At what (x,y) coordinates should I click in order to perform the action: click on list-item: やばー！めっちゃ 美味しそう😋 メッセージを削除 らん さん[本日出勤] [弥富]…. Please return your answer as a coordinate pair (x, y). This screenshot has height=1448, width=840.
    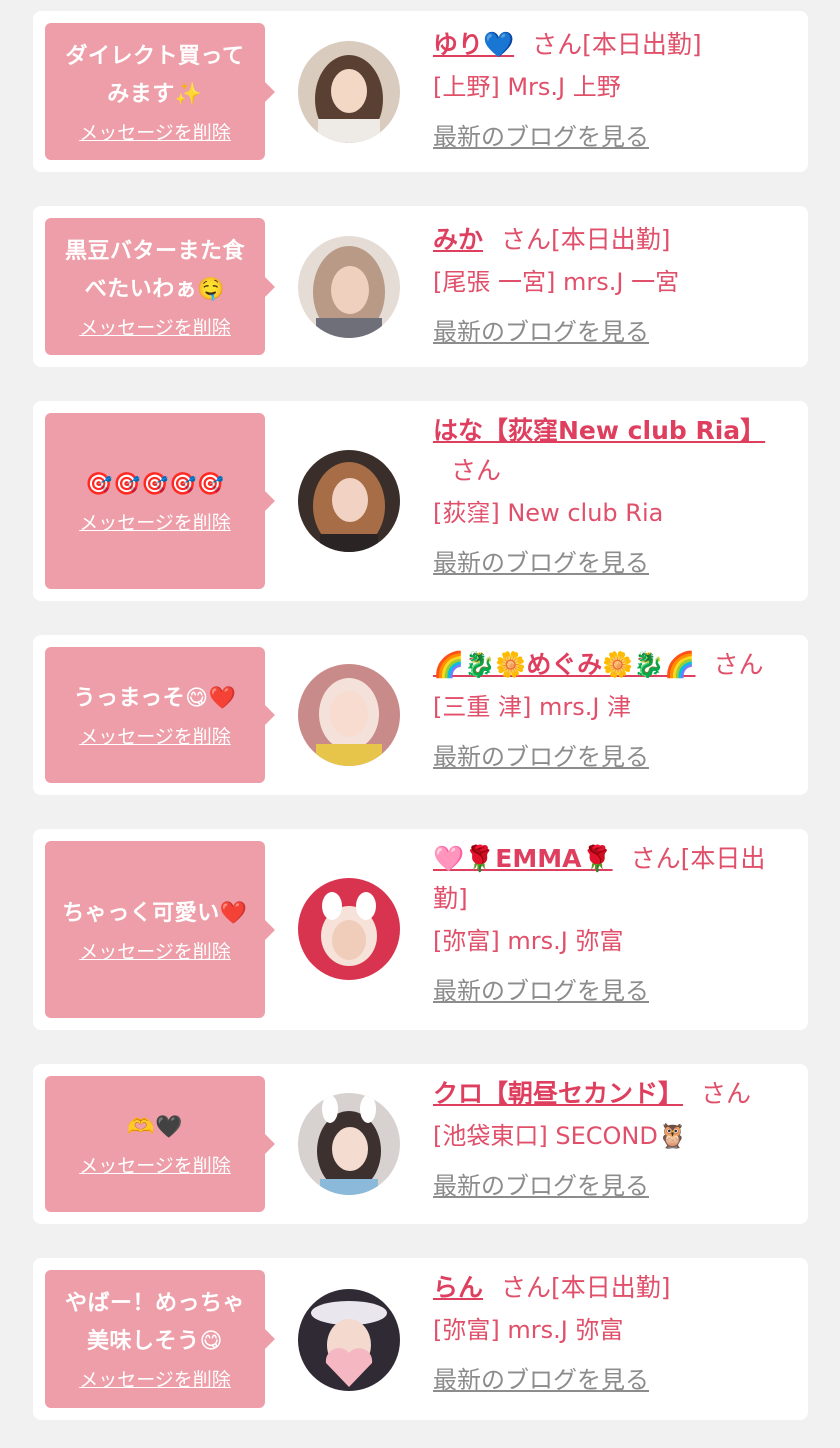
    Looking at the image, I should click on (420, 1339).